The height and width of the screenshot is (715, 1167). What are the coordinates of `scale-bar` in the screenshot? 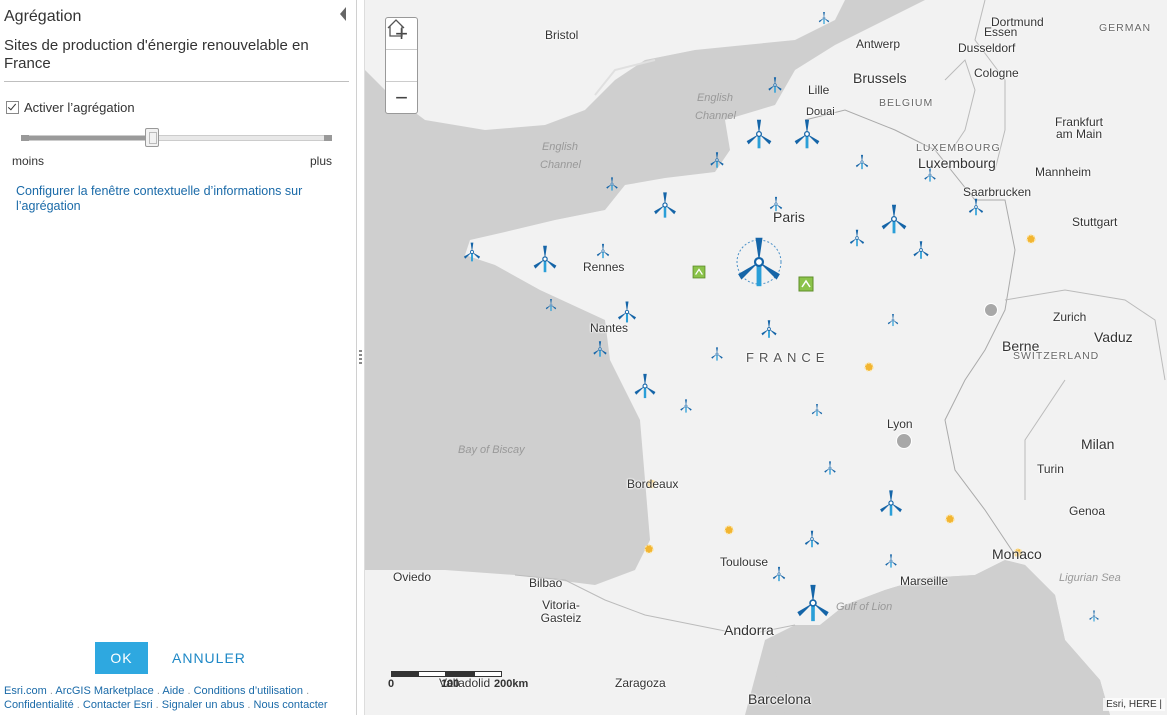 It's located at (447, 674).